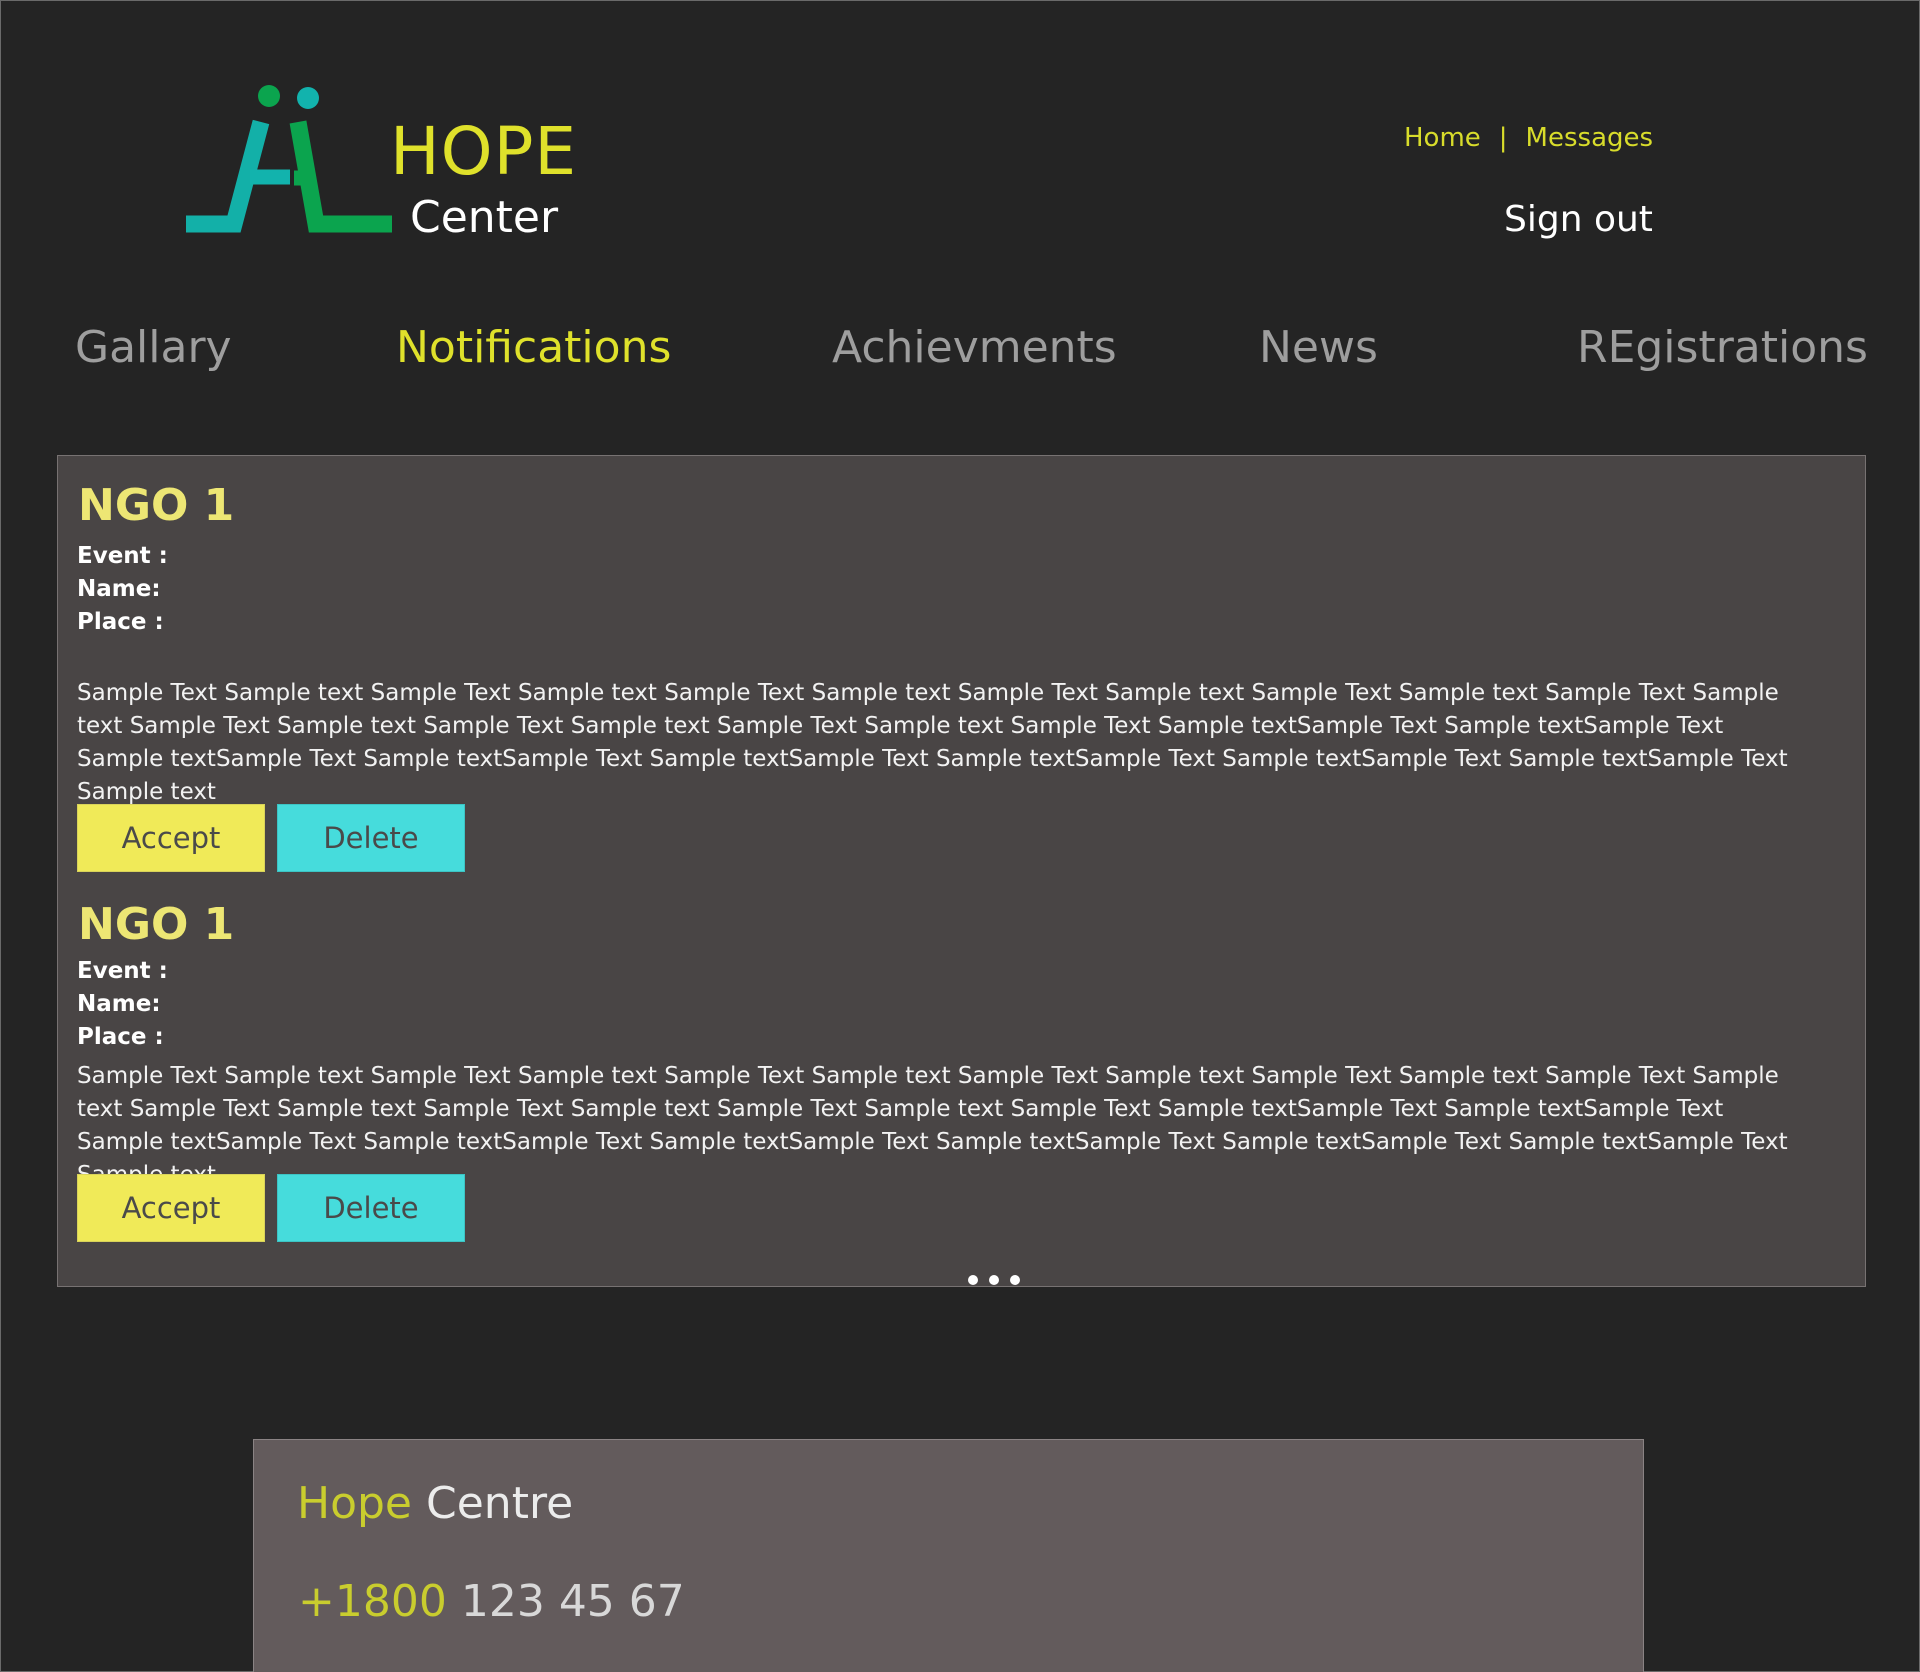 The height and width of the screenshot is (1672, 1920). Describe the element at coordinates (1590, 138) in the screenshot. I see `messages-link: Messages` at that location.